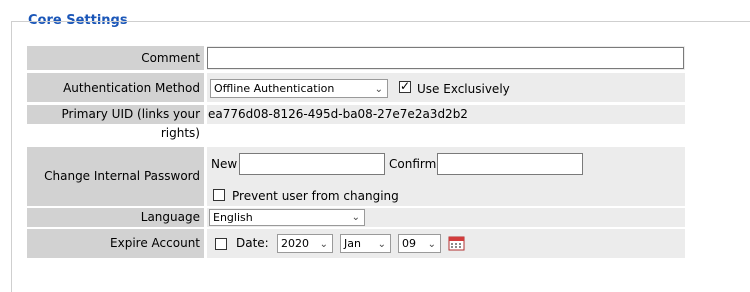  Describe the element at coordinates (419, 243) in the screenshot. I see `expire-day-select: 09 ⌄` at that location.